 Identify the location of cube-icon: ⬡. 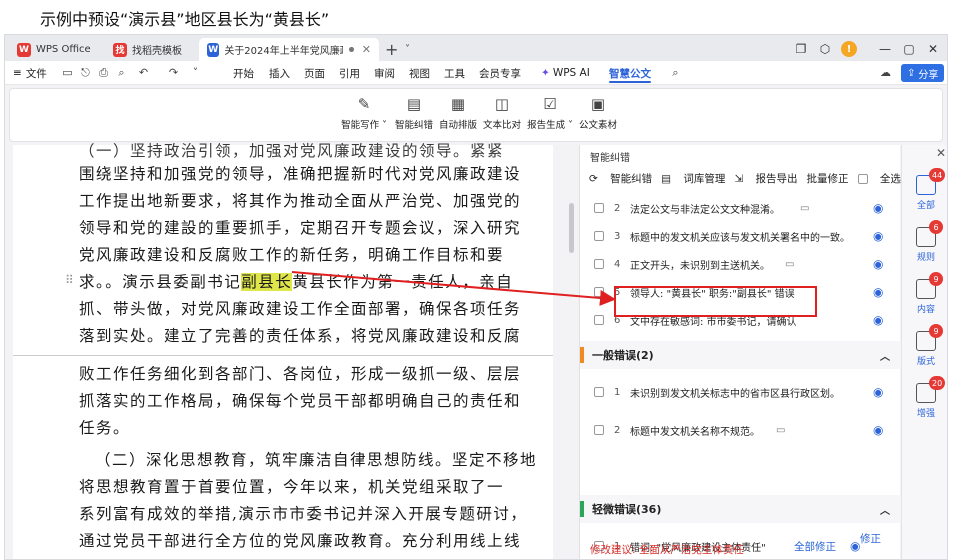
(825, 49).